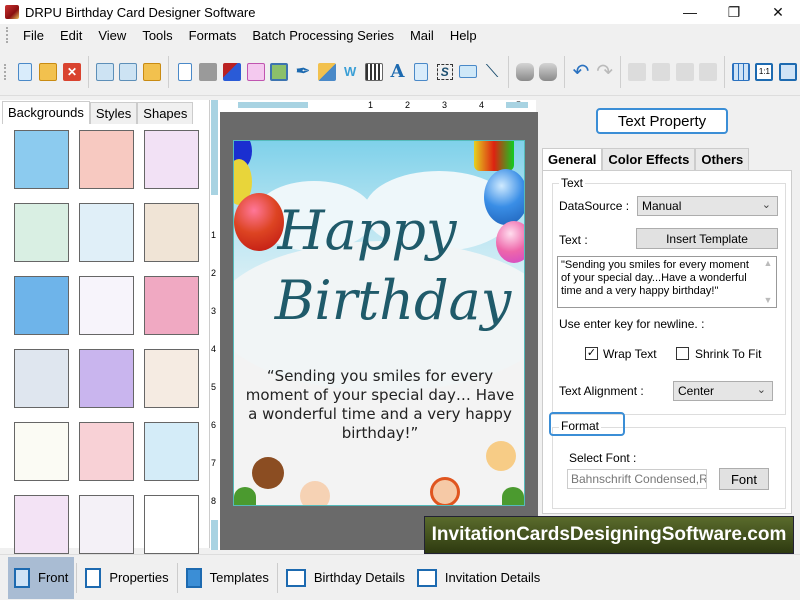 The image size is (800, 600). I want to click on save-as-button, so click(129, 72).